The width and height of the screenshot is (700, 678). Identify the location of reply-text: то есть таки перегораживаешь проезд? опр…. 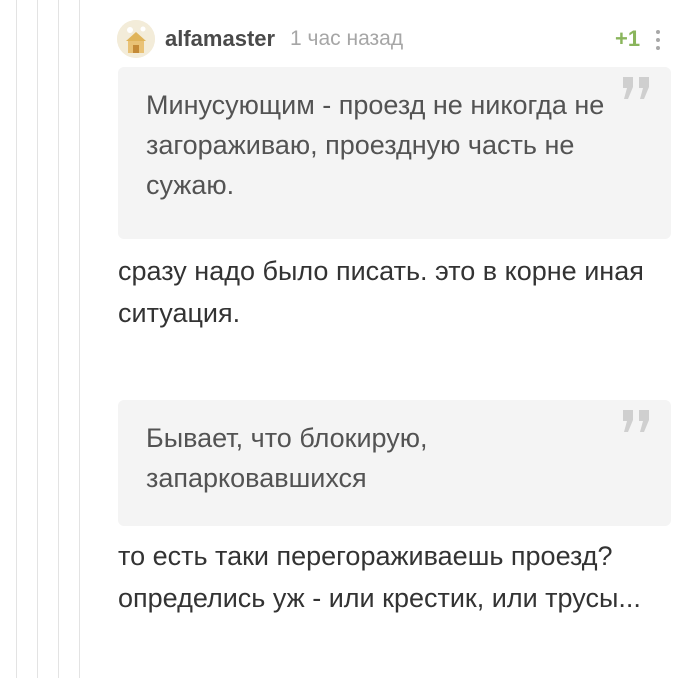
(379, 577).